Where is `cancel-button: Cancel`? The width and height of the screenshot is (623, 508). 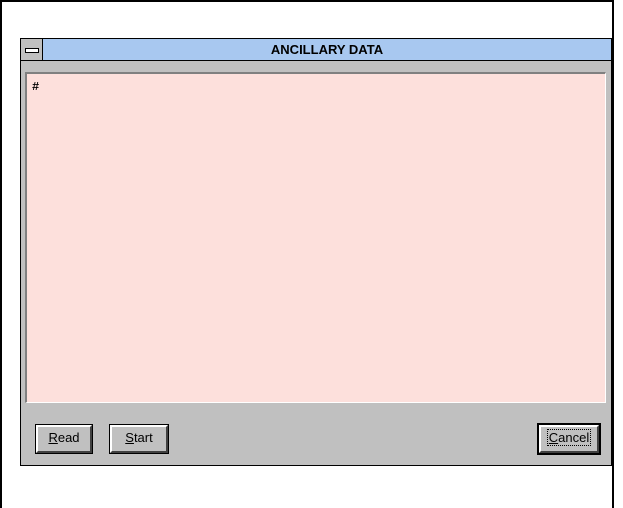
cancel-button: Cancel is located at coordinates (569, 439).